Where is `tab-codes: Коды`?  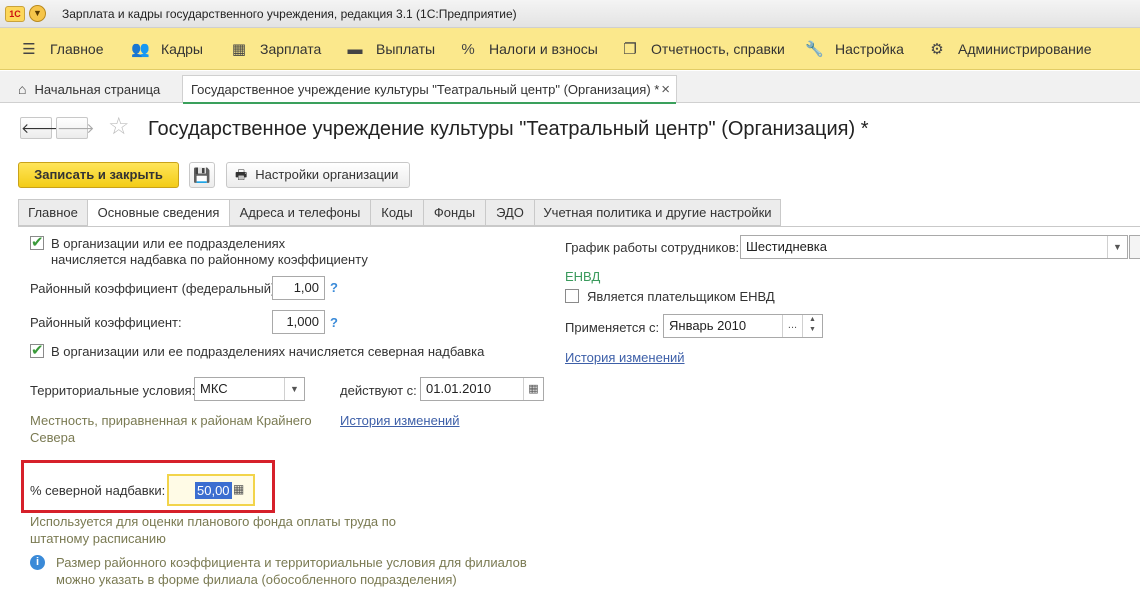
tab-codes: Коды is located at coordinates (397, 212).